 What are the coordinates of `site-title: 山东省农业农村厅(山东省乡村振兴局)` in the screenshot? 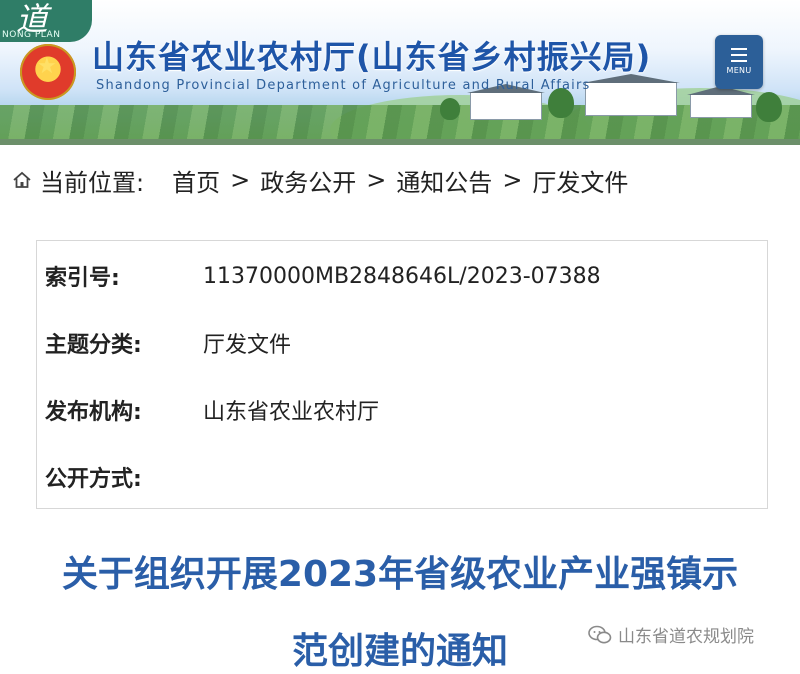 It's located at (371, 55).